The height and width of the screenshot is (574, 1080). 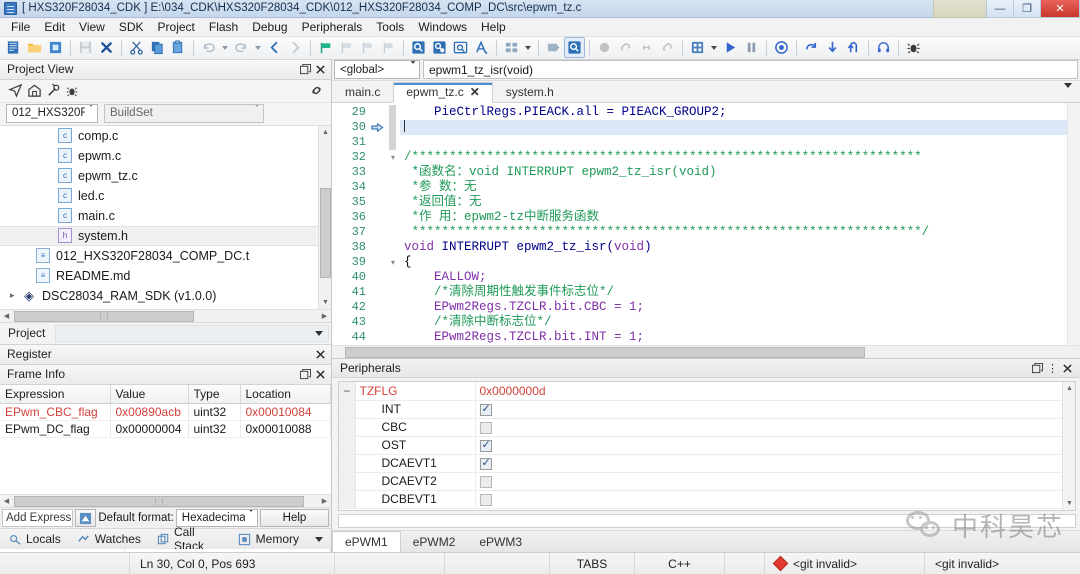 What do you see at coordinates (34, 539) in the screenshot?
I see `tab-locals: Locals` at bounding box center [34, 539].